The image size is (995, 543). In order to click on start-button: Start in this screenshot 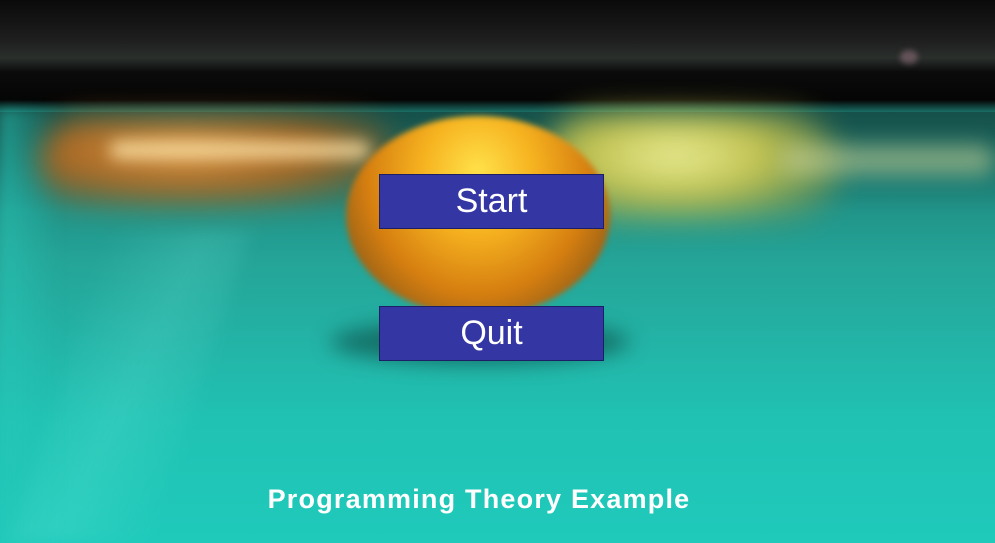, I will do `click(491, 201)`.